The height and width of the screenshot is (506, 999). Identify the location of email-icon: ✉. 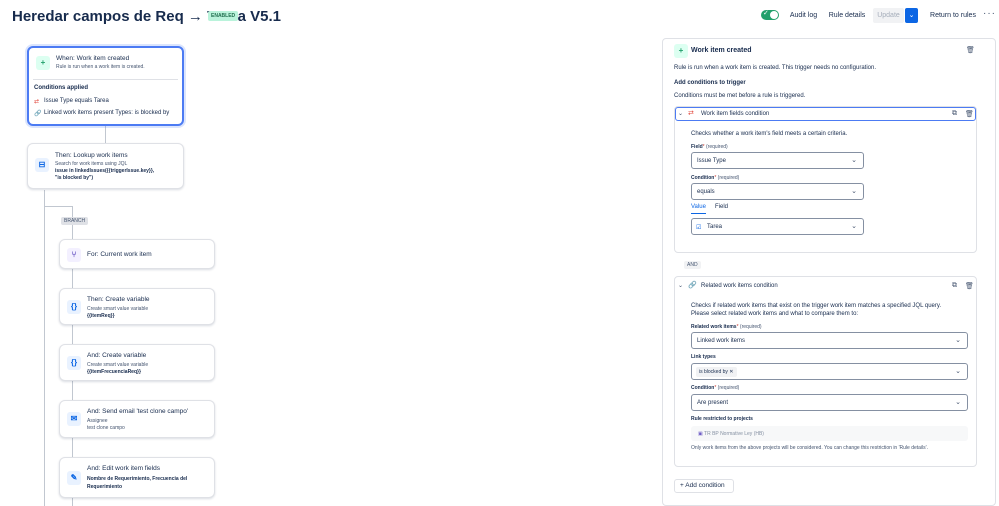
(74, 419).